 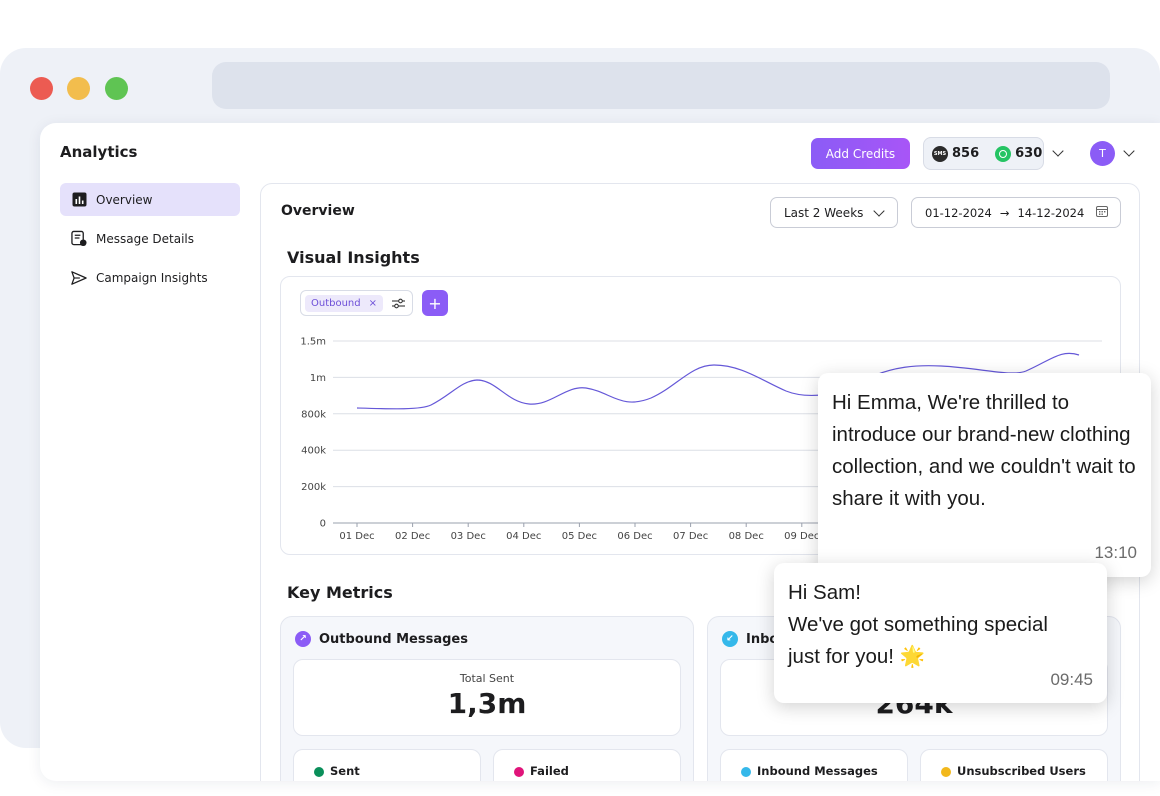 I want to click on unsubscribed-card: Unsubscribed Users, so click(x=1014, y=765).